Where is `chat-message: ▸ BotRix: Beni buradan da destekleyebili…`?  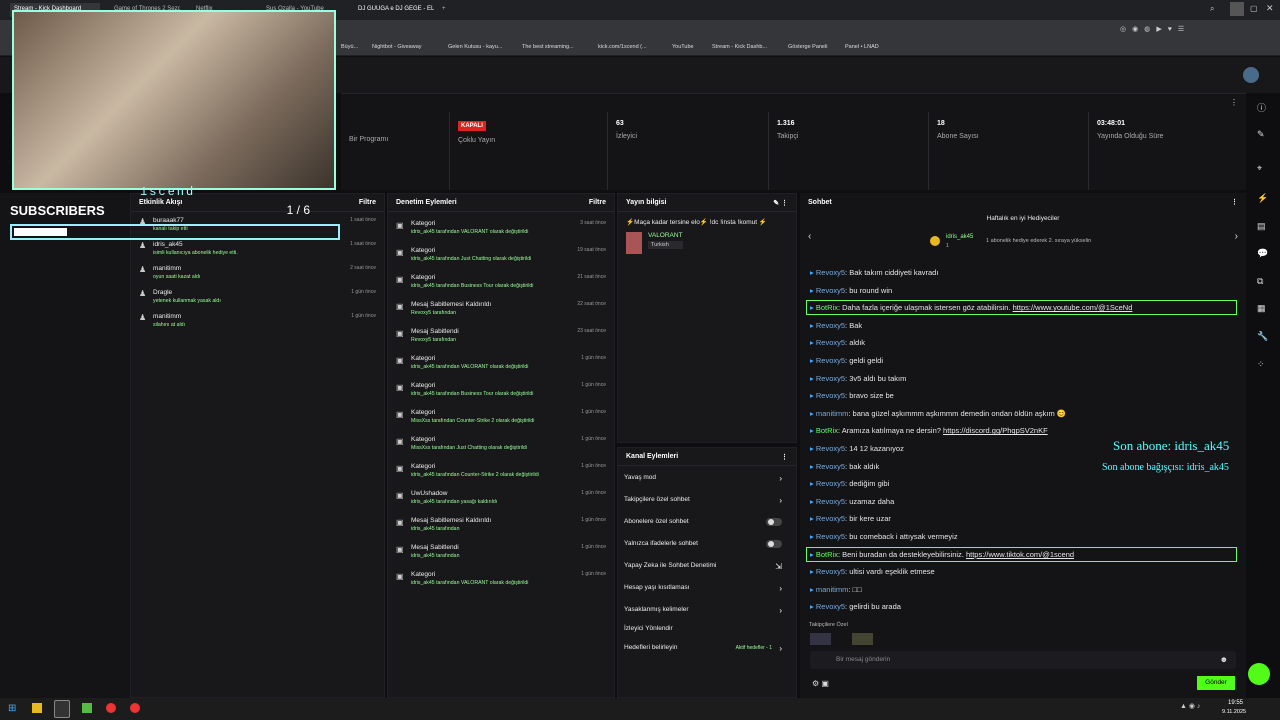 chat-message: ▸ BotRix: Beni buradan da destekleyebili… is located at coordinates (942, 554).